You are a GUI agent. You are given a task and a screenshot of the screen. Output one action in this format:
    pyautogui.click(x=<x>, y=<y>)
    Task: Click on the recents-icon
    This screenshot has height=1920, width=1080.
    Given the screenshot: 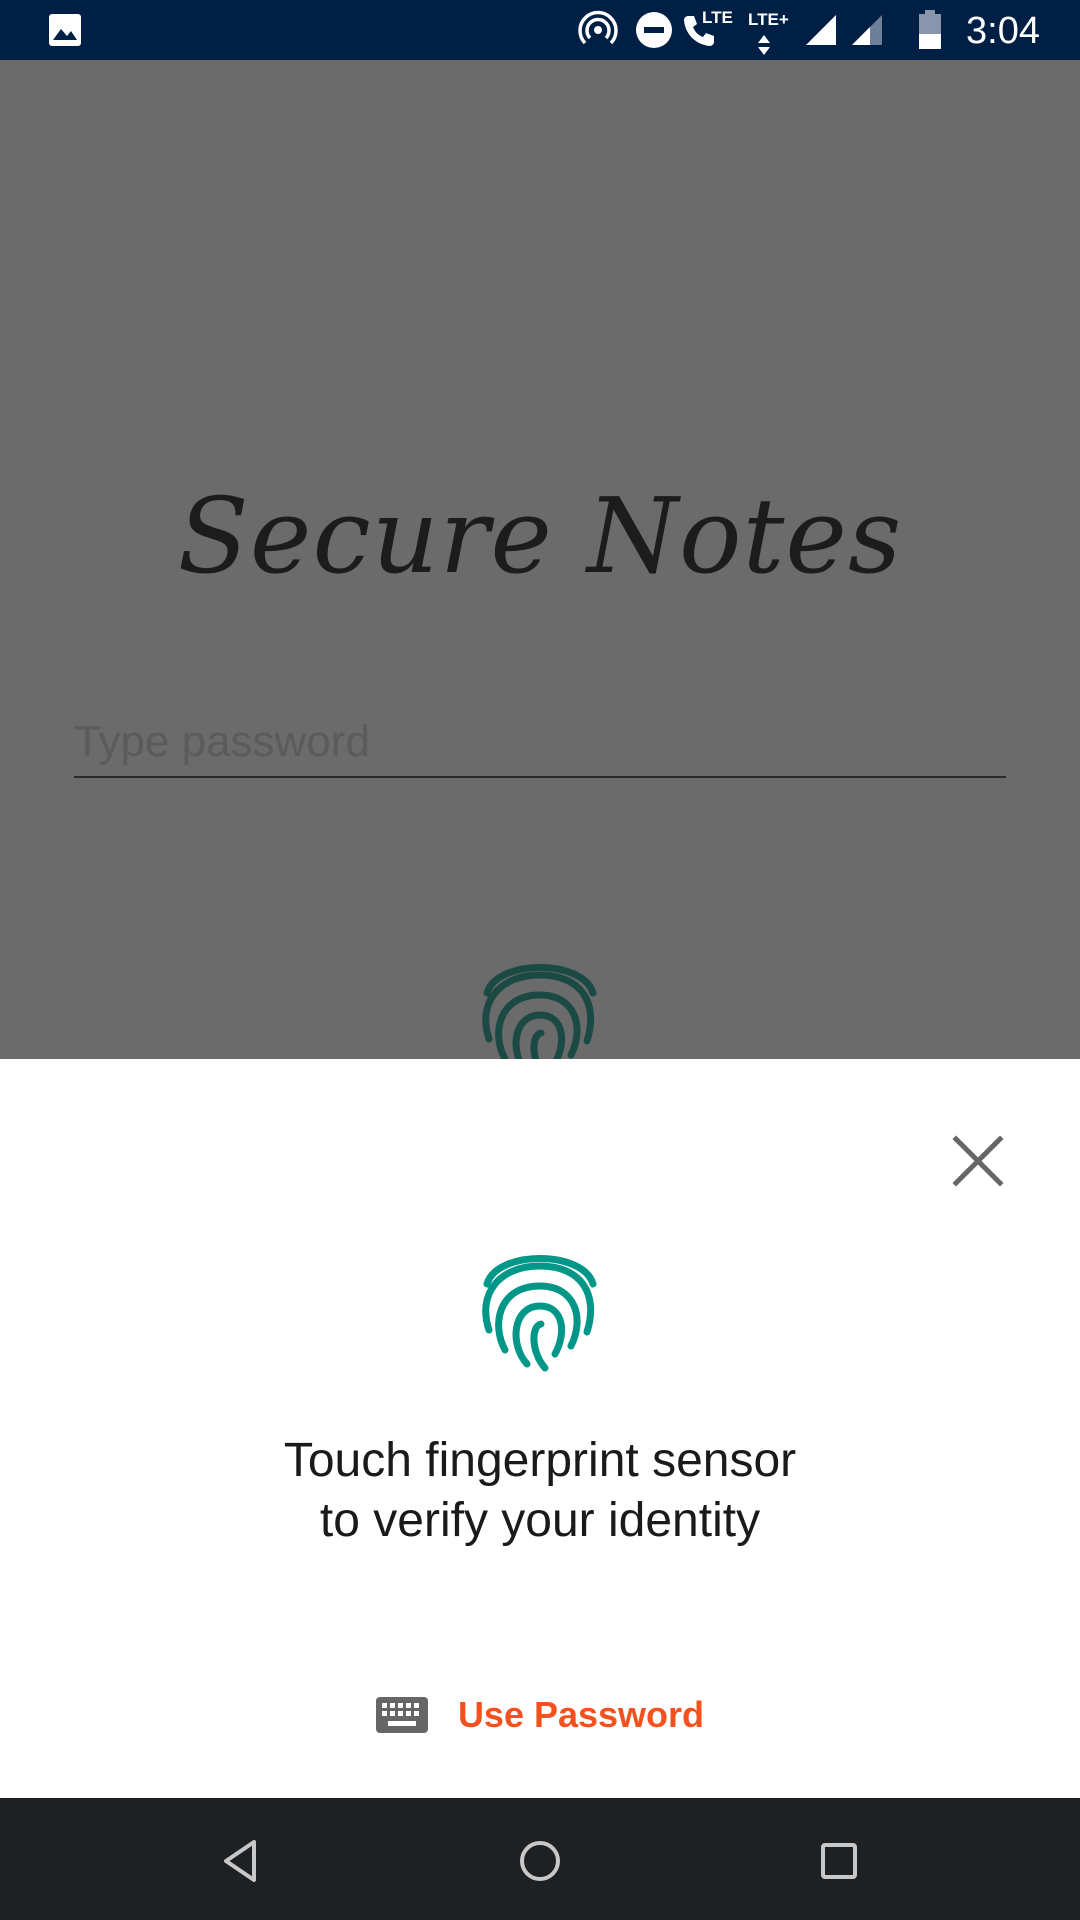 What is the action you would take?
    pyautogui.click(x=839, y=1861)
    